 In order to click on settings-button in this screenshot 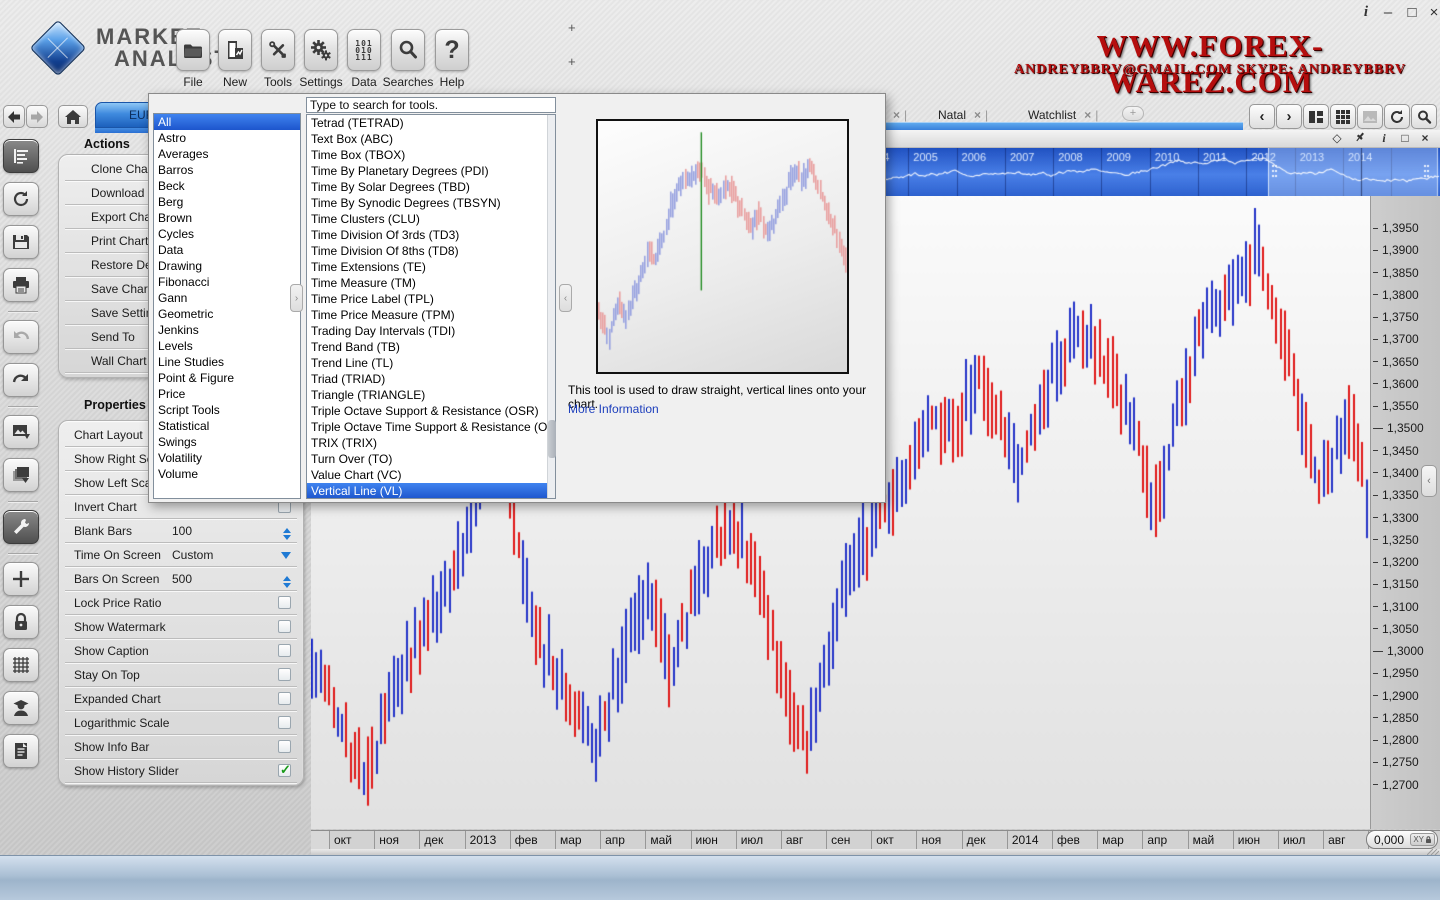, I will do `click(321, 50)`.